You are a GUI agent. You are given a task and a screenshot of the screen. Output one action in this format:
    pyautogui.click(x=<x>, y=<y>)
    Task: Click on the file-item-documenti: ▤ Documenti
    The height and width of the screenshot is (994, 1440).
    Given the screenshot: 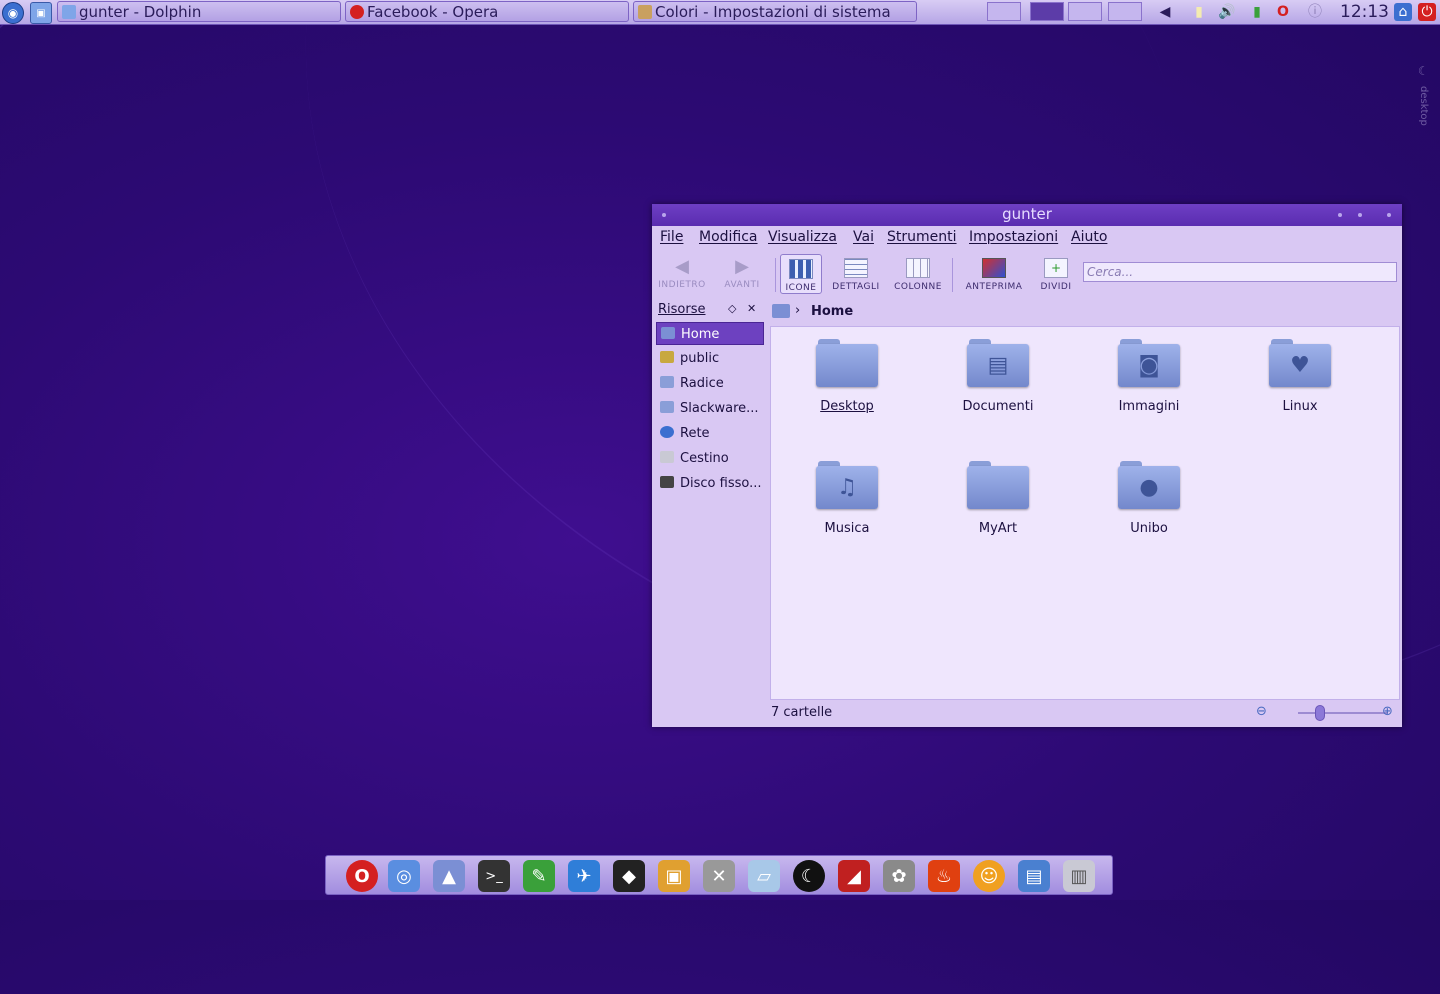 What is the action you would take?
    pyautogui.click(x=998, y=376)
    